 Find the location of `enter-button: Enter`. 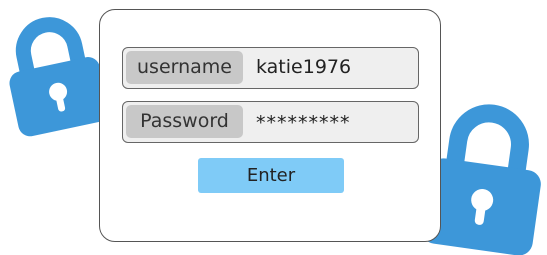

enter-button: Enter is located at coordinates (271, 175).